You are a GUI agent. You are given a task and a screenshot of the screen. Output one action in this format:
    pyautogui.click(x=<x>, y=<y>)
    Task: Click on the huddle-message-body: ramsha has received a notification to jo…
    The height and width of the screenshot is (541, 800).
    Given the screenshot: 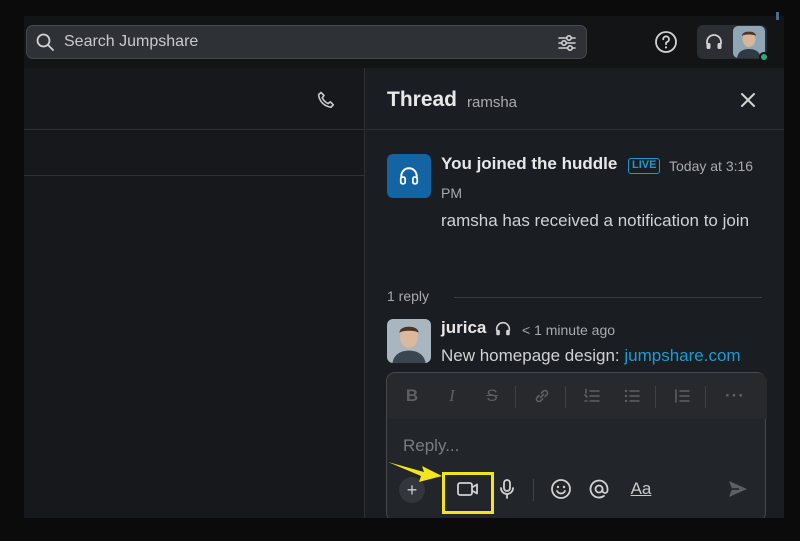 What is the action you would take?
    pyautogui.click(x=595, y=220)
    